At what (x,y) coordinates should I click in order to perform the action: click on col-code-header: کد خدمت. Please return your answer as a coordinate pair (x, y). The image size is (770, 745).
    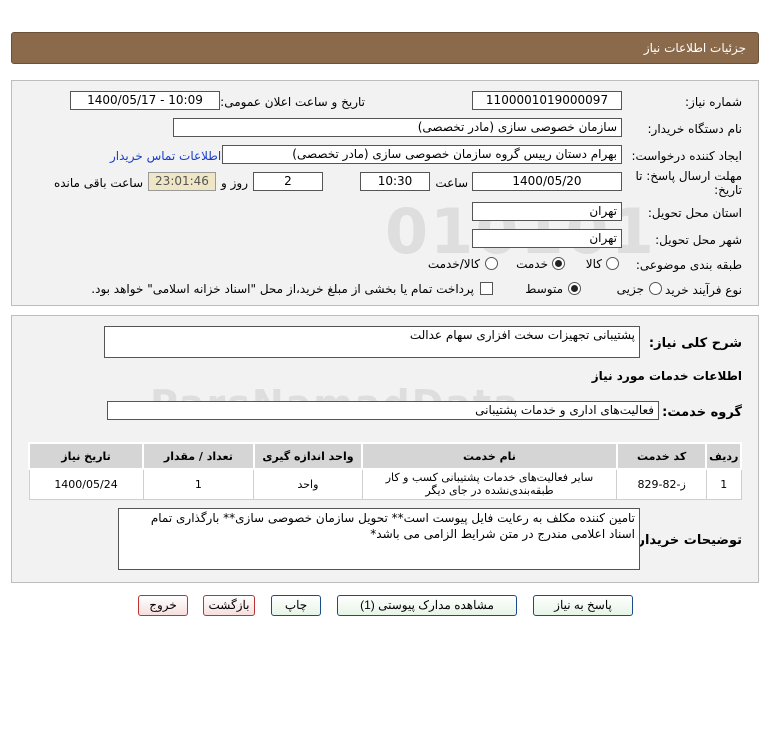
    Looking at the image, I should click on (661, 456).